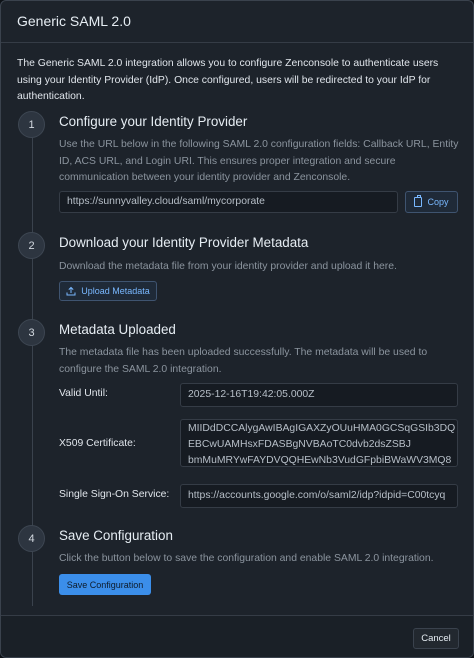  What do you see at coordinates (97, 443) in the screenshot?
I see `x509-label: X509 Certificate:` at bounding box center [97, 443].